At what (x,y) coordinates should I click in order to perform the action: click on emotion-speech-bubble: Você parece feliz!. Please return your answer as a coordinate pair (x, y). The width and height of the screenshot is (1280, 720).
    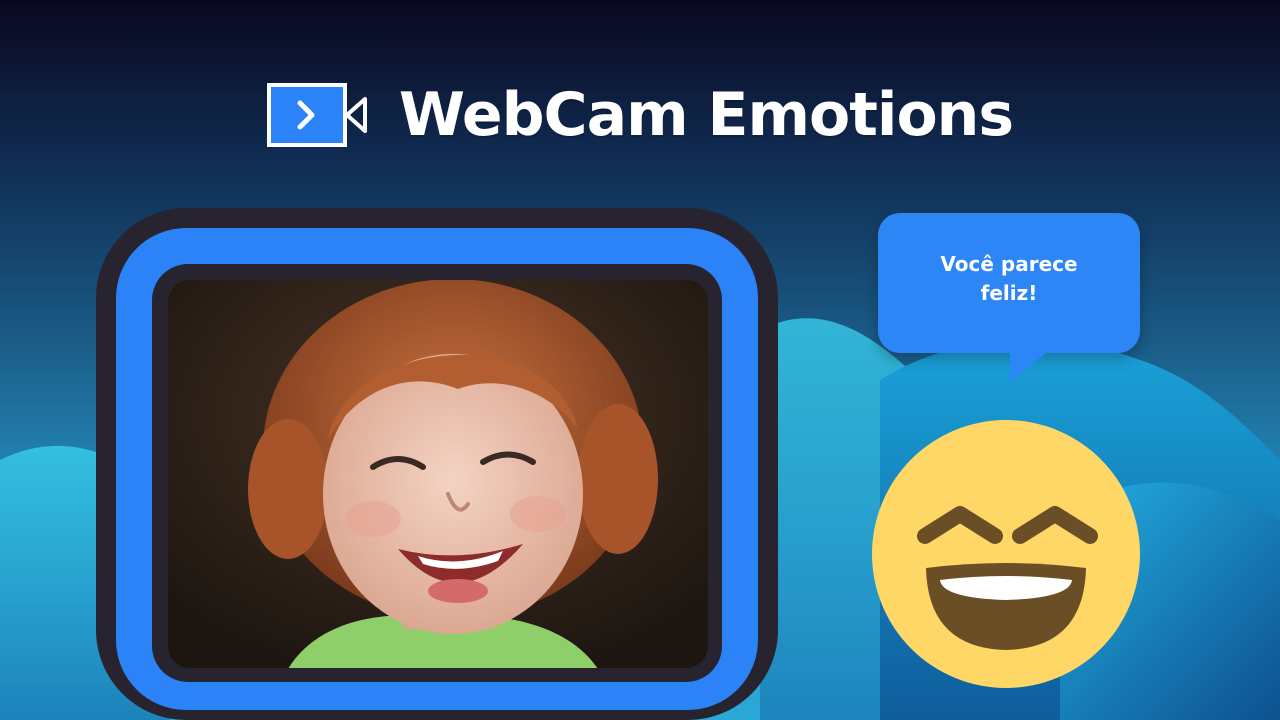
    Looking at the image, I should click on (1009, 283).